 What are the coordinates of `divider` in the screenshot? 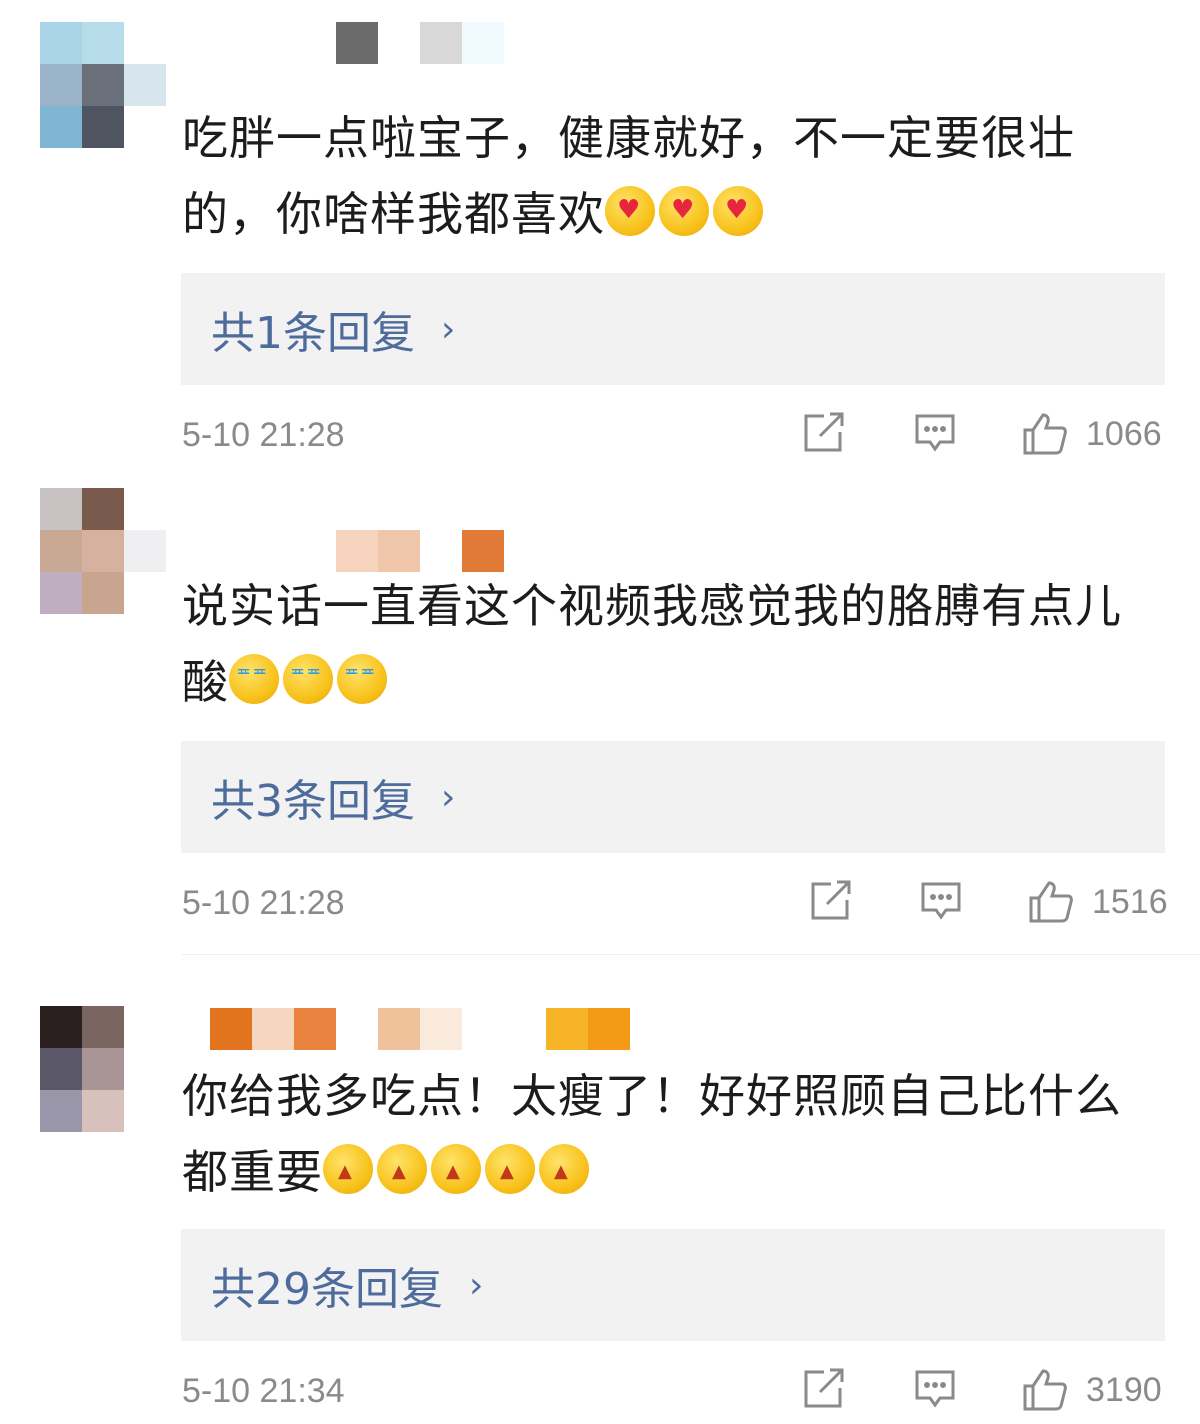 It's located at (691, 954).